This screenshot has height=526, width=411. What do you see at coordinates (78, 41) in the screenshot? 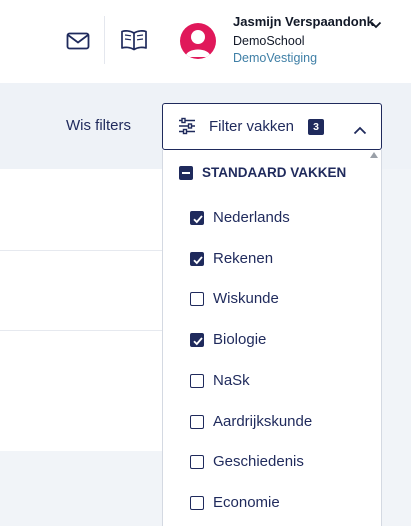
I see `mail-icon` at bounding box center [78, 41].